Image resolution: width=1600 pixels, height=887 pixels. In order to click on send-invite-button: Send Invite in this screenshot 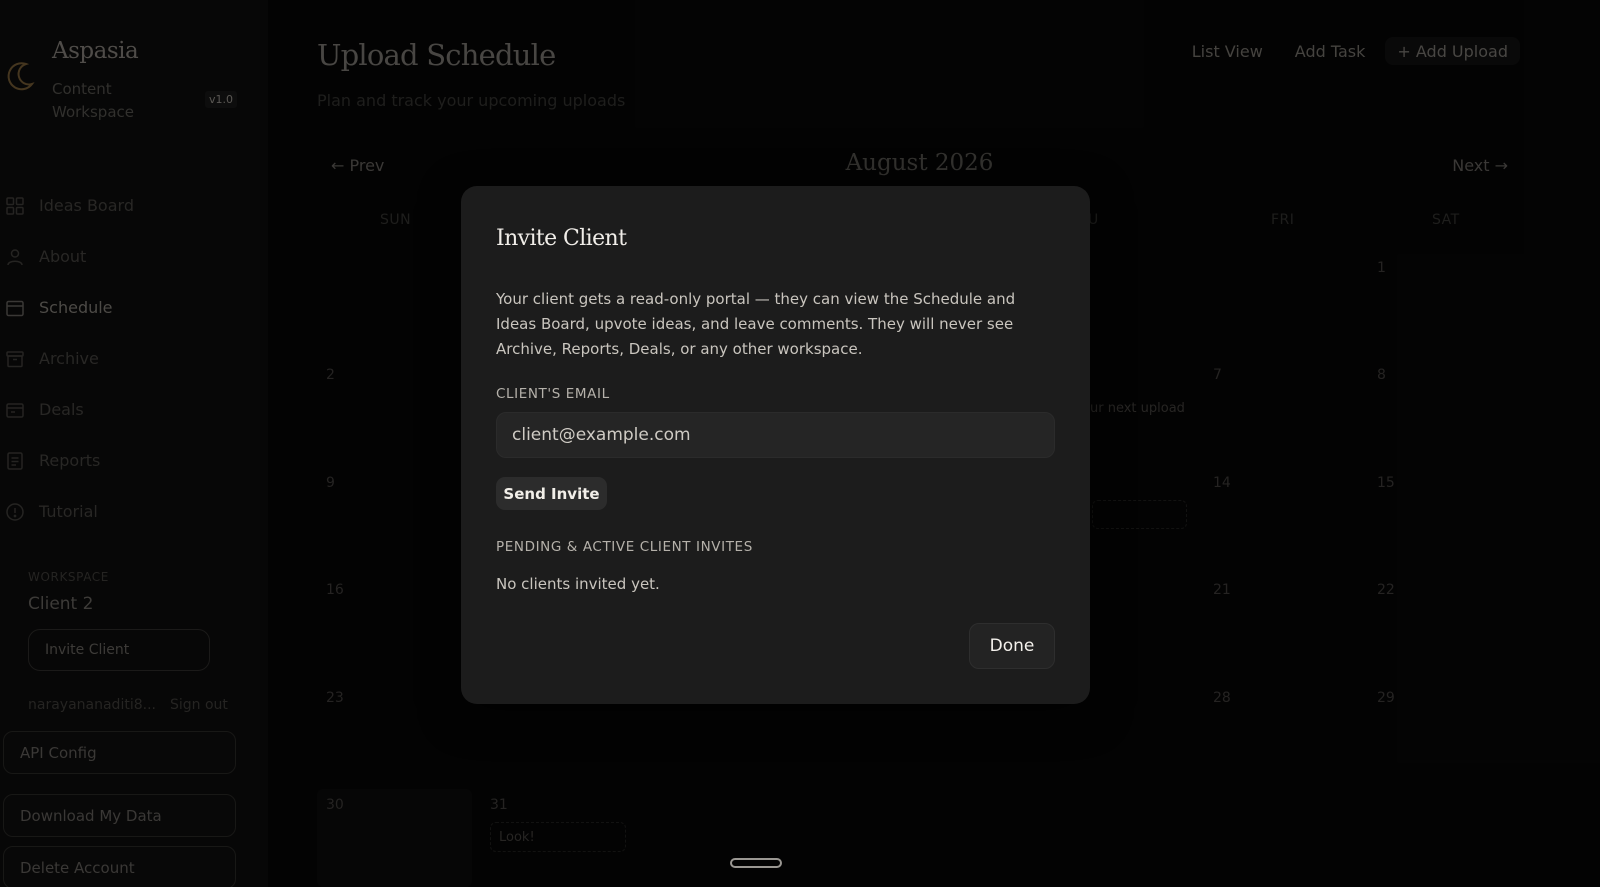, I will do `click(551, 493)`.